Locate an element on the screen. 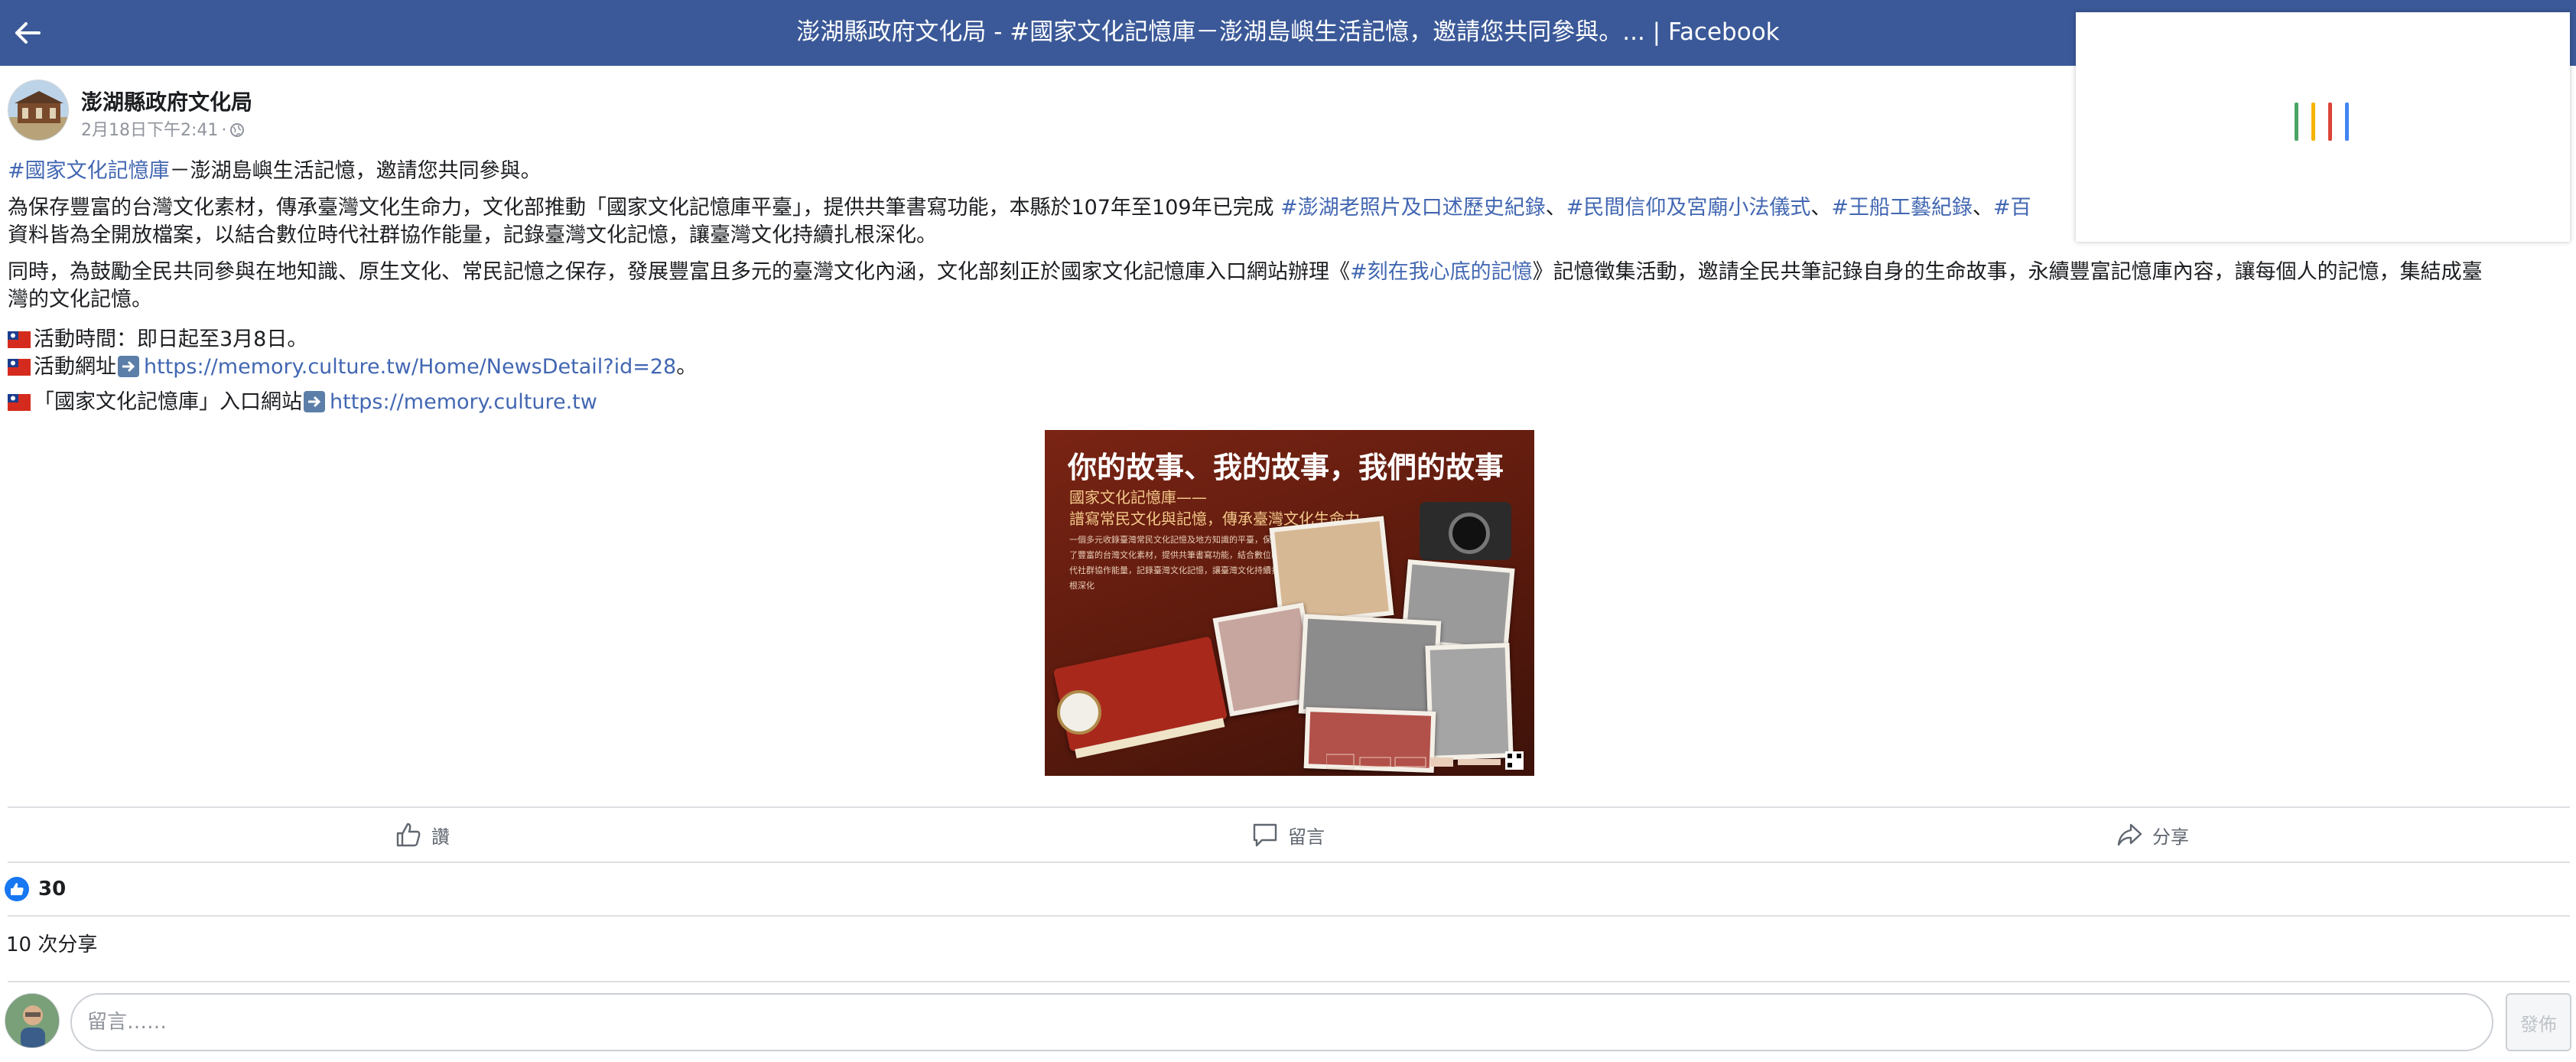 The image size is (2576, 1062). activity-url-label: 活動網址 is located at coordinates (75, 367).